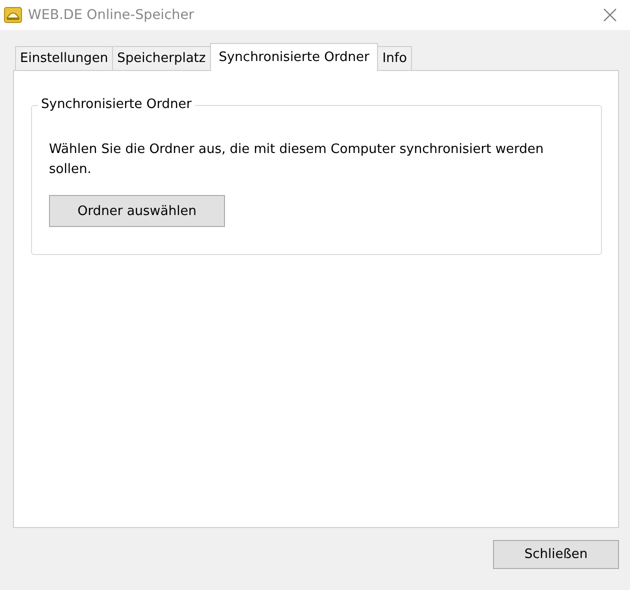  I want to click on window-title: WEB.DE Online-Speicher, so click(112, 15).